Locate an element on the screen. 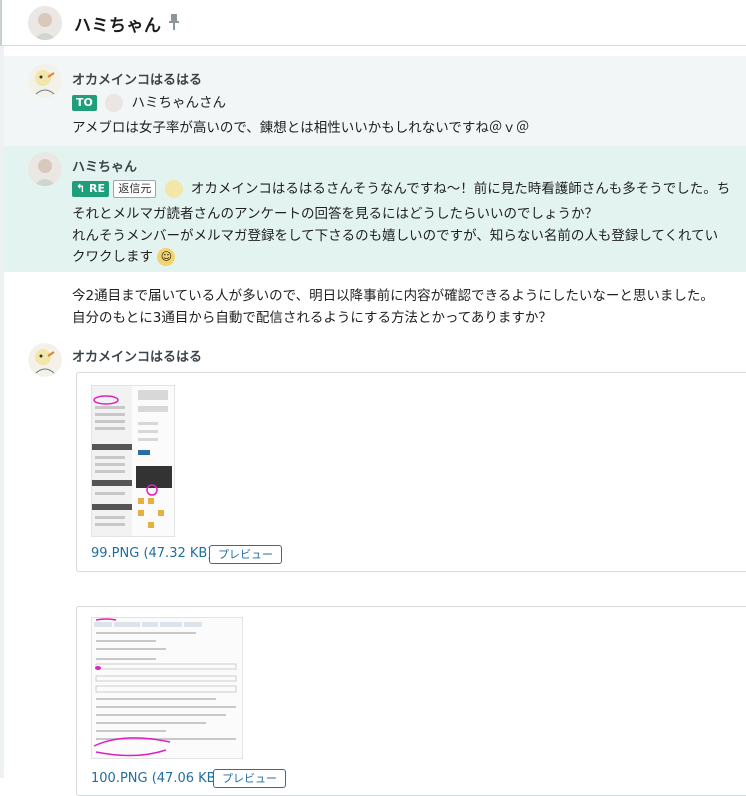 Image resolution: width=746 pixels, height=796 pixels. sender-name: ハミちゃん is located at coordinates (104, 165).